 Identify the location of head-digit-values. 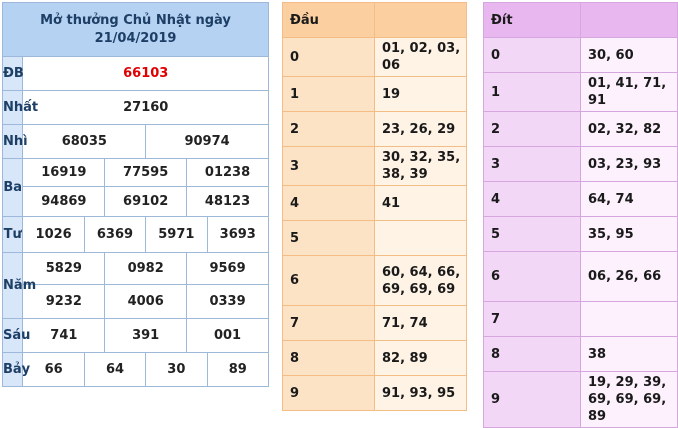
(420, 238).